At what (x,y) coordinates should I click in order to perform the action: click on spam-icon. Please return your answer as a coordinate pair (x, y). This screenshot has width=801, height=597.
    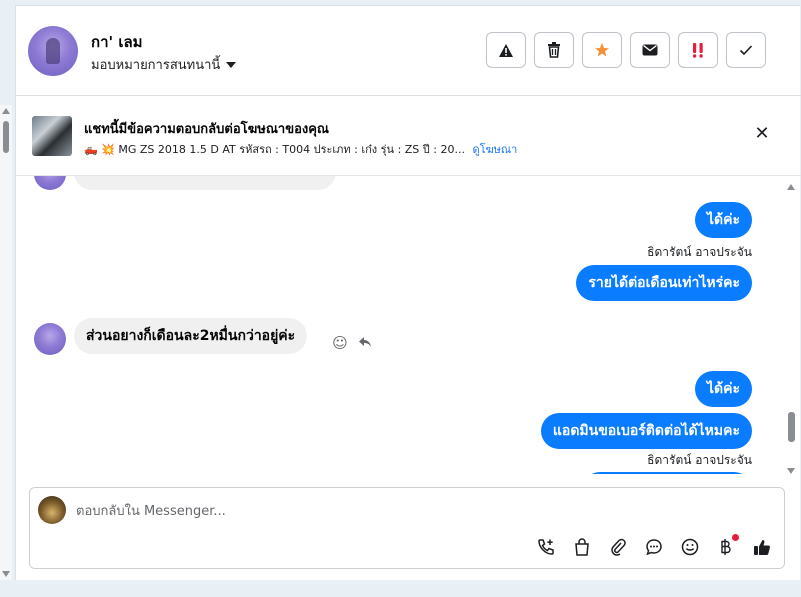
    Looking at the image, I should click on (697, 50).